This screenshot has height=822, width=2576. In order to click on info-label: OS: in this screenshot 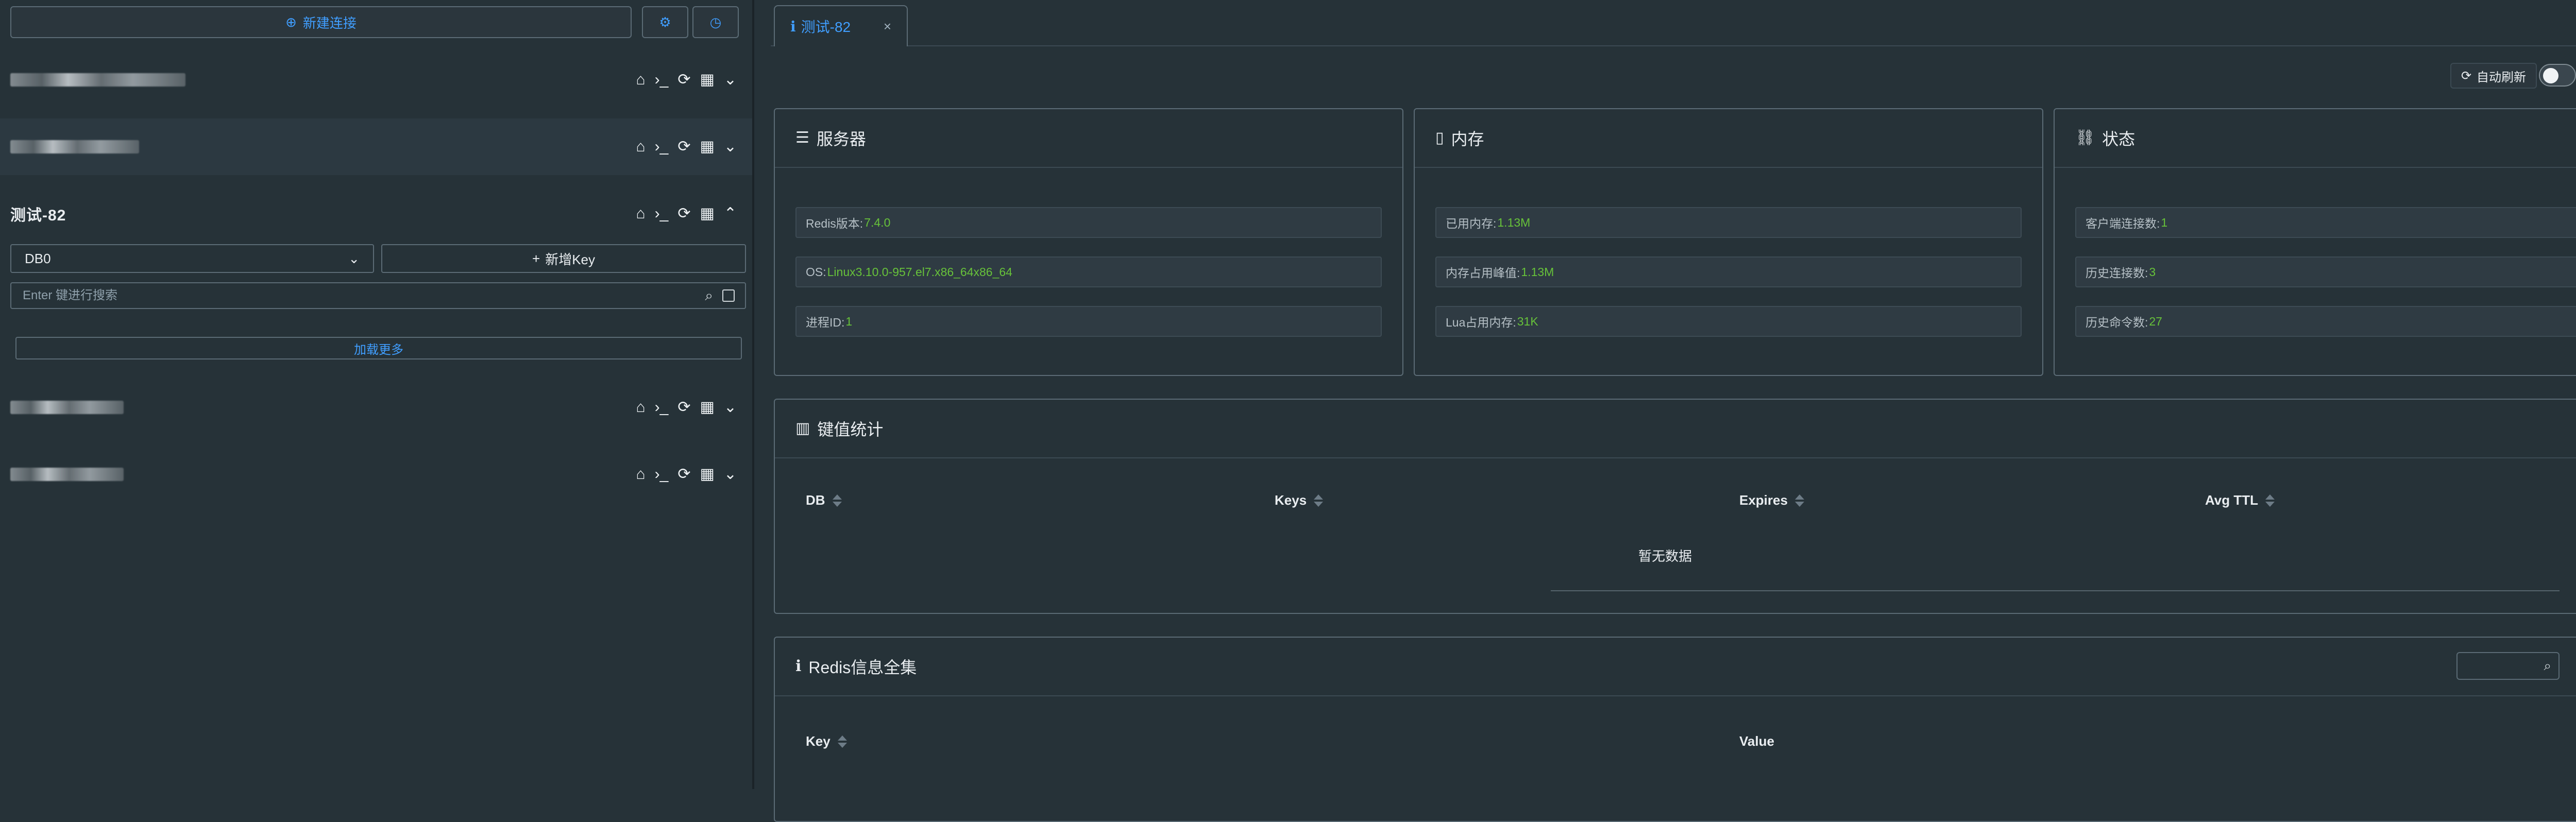, I will do `click(816, 272)`.